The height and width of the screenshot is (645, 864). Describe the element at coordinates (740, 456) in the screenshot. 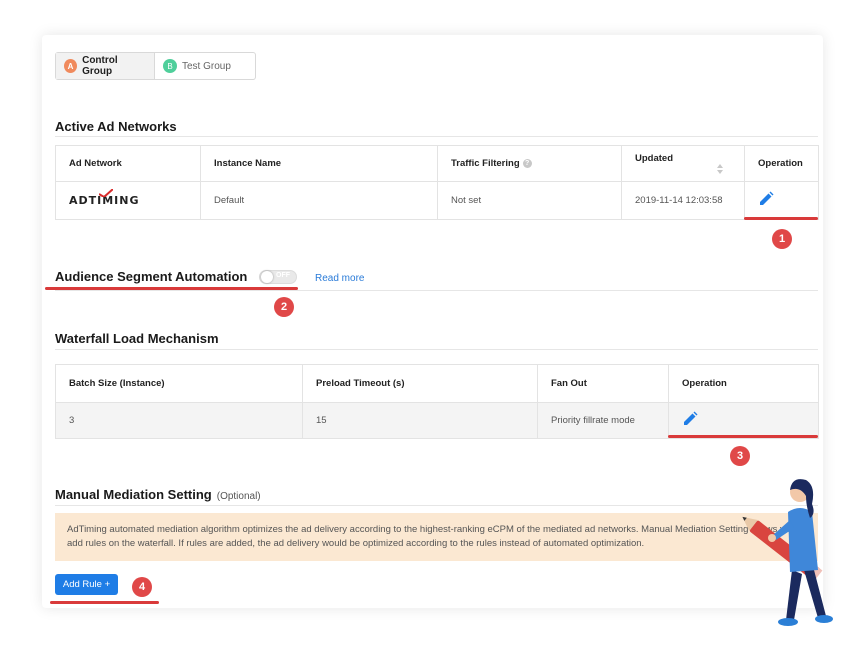

I see `callout-badge-3: 3` at that location.